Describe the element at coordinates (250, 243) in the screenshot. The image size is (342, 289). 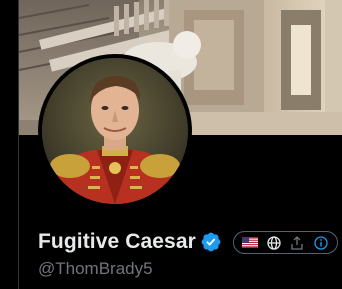
I see `us-flag-icon` at that location.